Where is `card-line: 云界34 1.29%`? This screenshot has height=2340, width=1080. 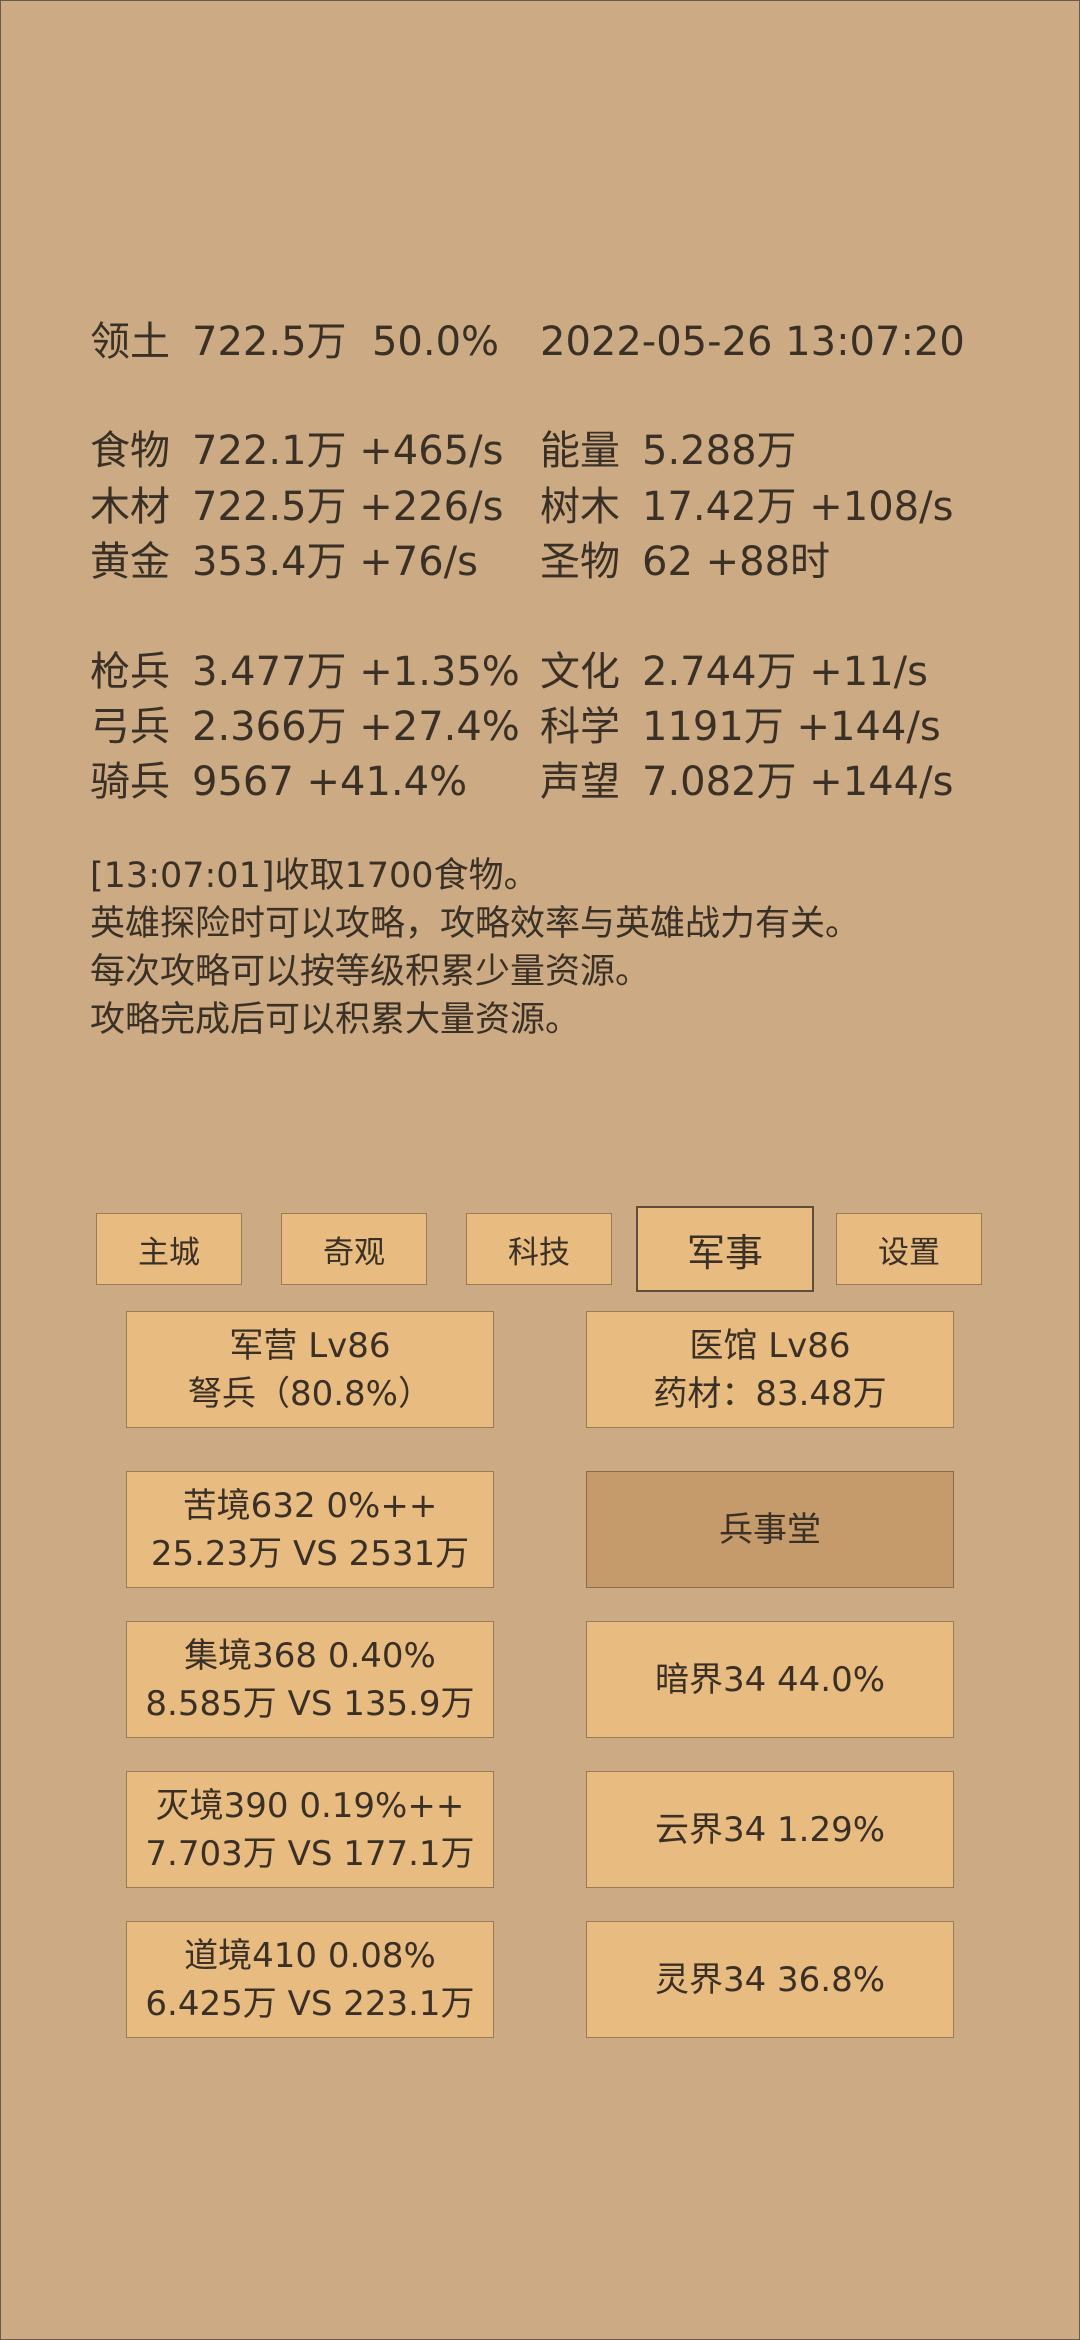 card-line: 云界34 1.29% is located at coordinates (770, 1829).